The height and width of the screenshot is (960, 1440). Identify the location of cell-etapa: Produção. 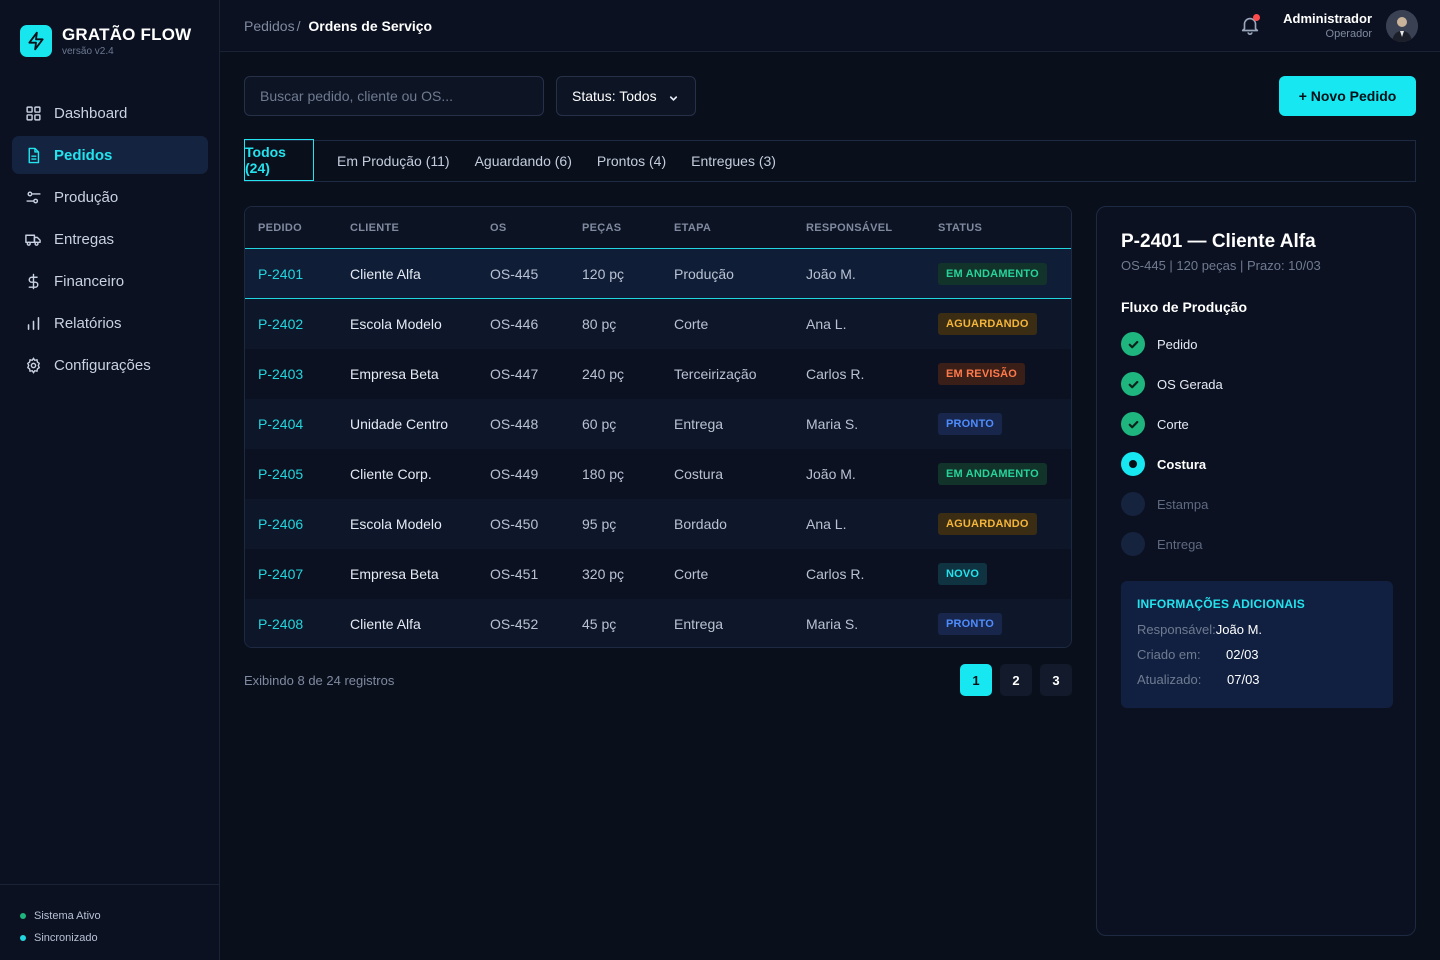
(704, 273).